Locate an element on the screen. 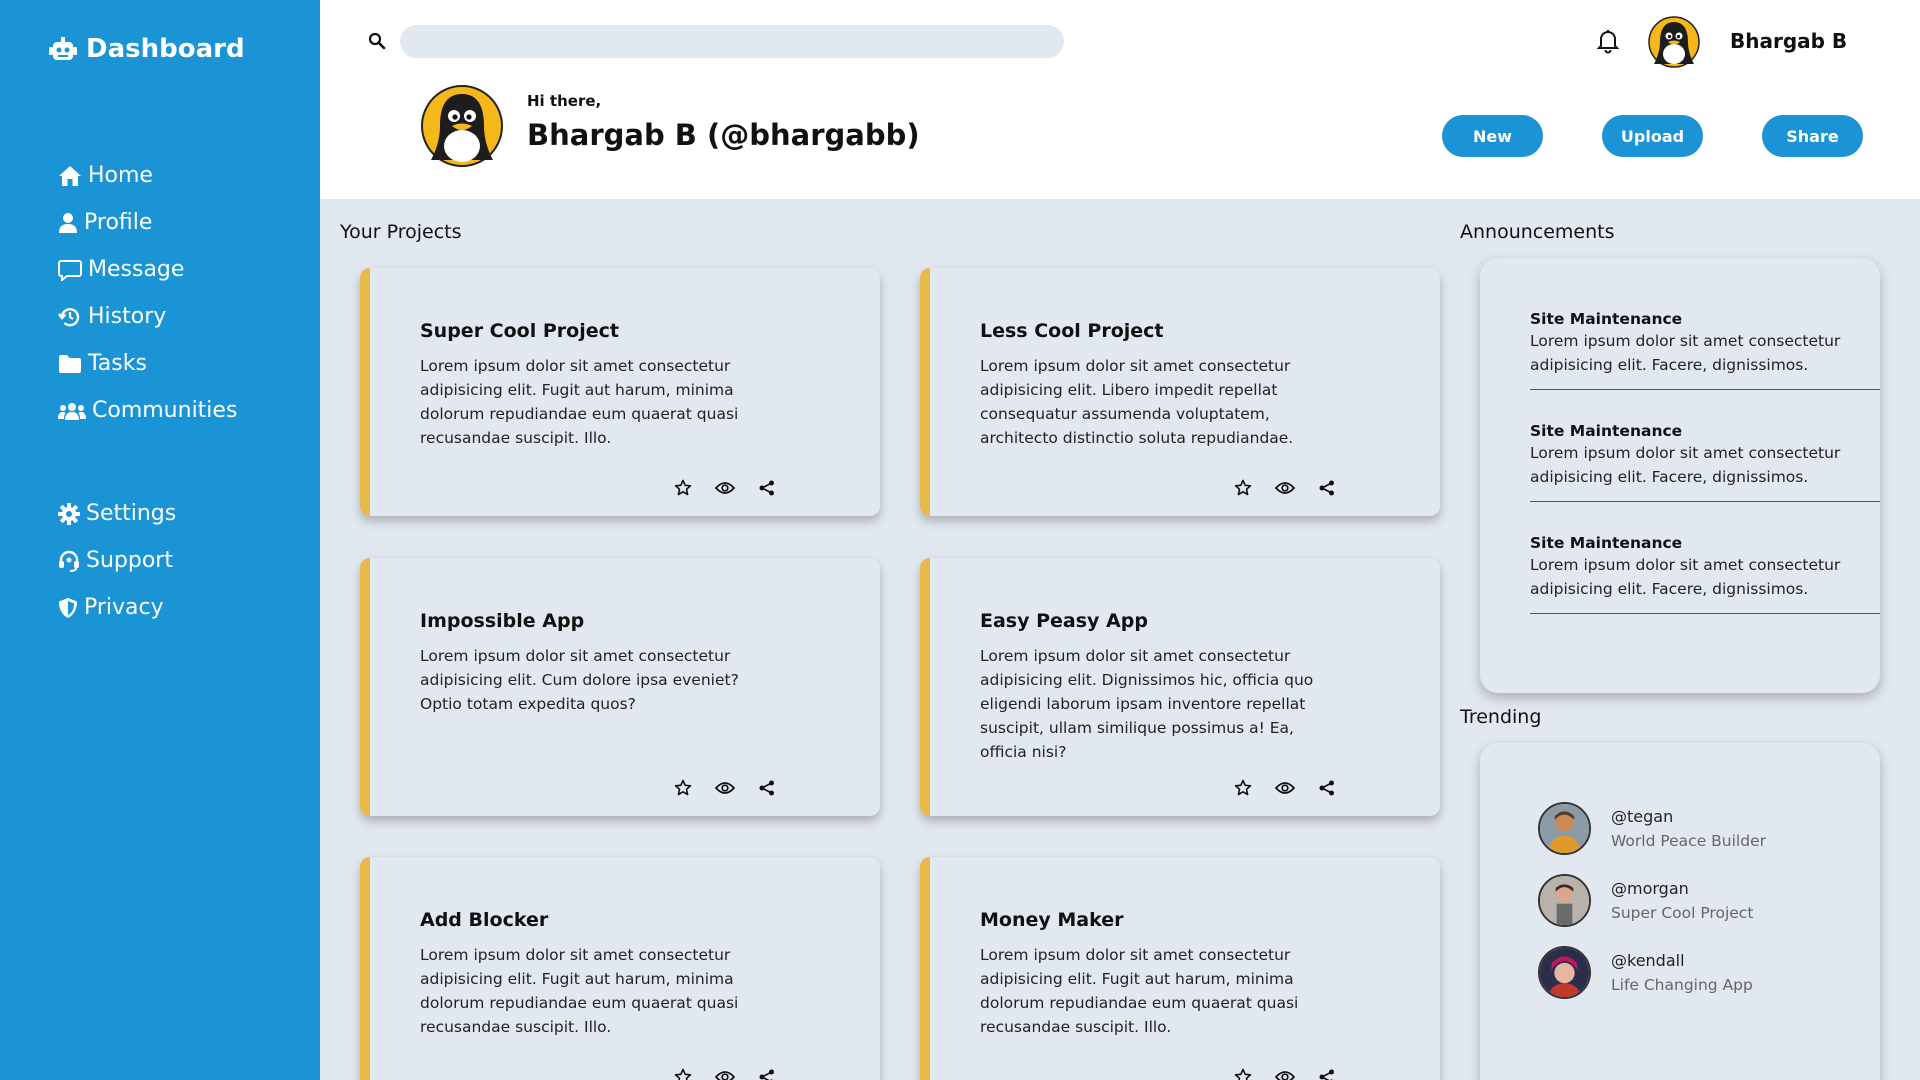 The width and height of the screenshot is (1920, 1080). upload-button: Upload is located at coordinates (1652, 136).